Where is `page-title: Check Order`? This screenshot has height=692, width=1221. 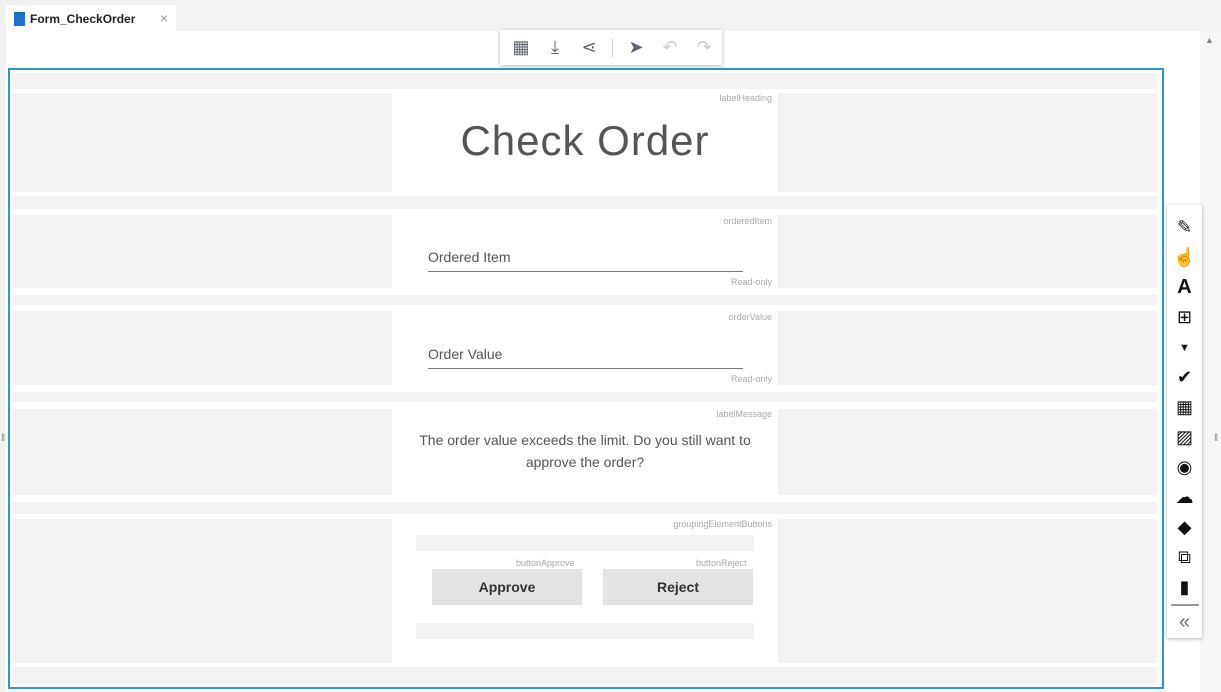
page-title: Check Order is located at coordinates (585, 140).